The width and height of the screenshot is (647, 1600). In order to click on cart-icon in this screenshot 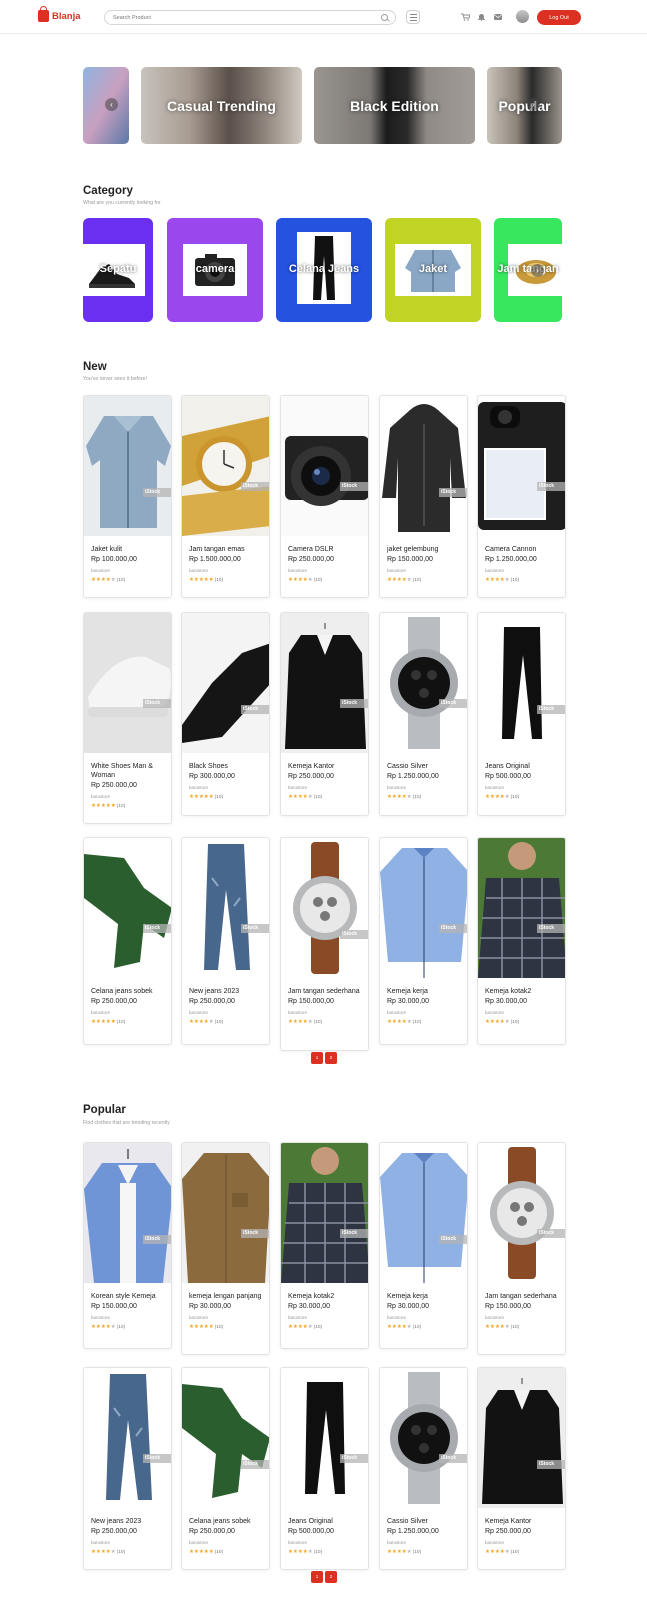, I will do `click(466, 18)`.